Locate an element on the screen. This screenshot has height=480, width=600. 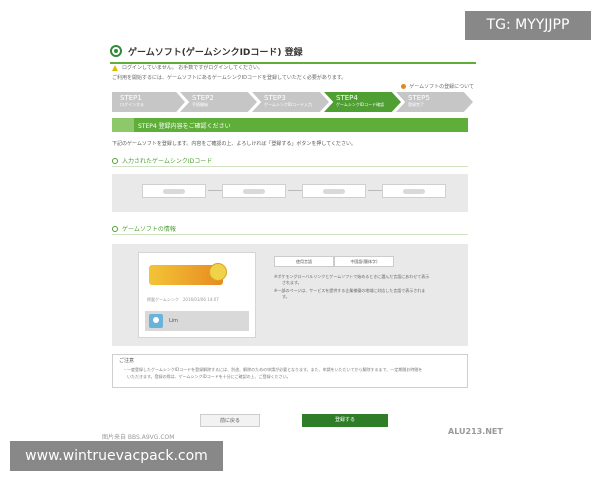
language-note-1-cont: されます。 is located at coordinates (292, 282).